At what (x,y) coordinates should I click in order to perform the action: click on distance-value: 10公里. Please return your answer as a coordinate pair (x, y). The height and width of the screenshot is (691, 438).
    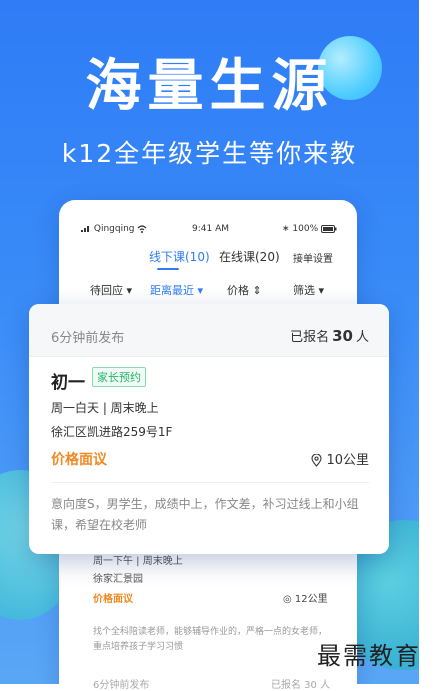
    Looking at the image, I should click on (347, 460).